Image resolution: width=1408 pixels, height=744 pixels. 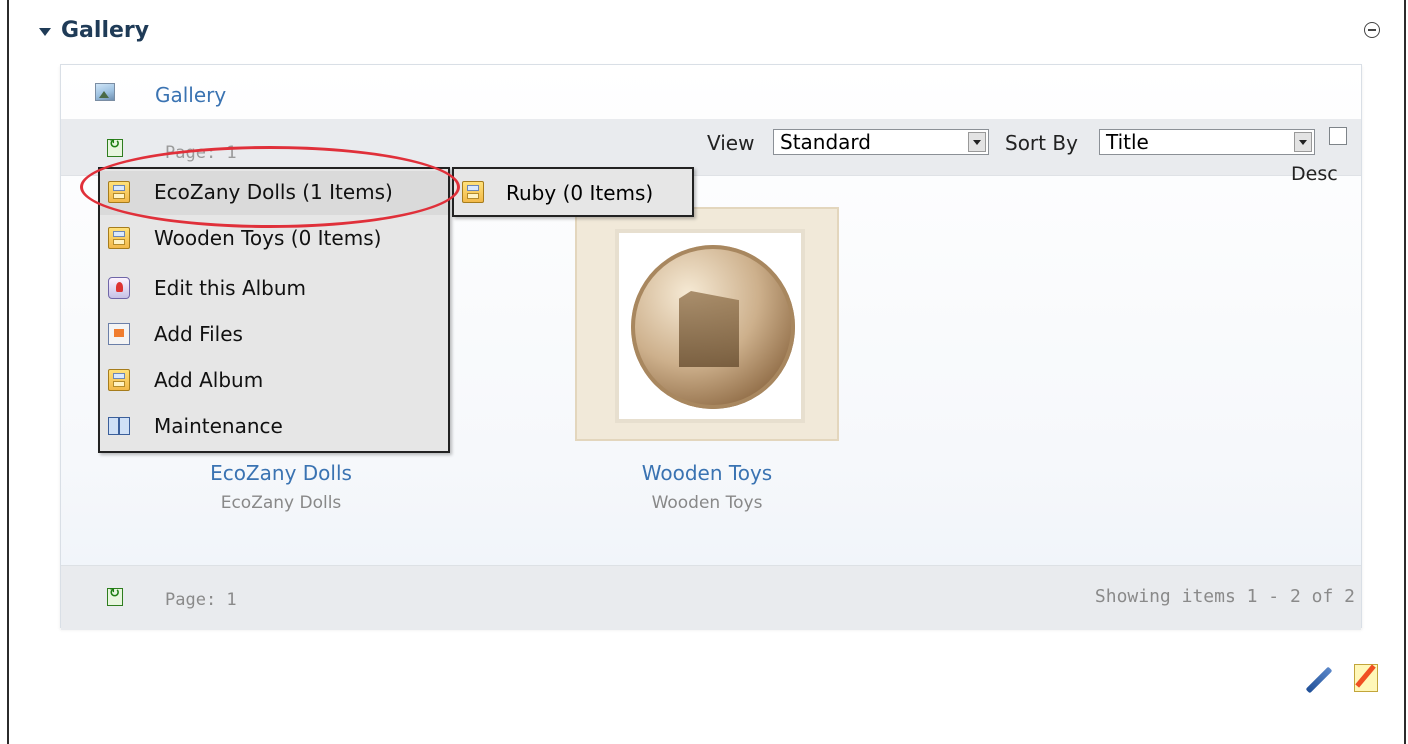 I want to click on breadcrumb: Gallery, so click(x=711, y=92).